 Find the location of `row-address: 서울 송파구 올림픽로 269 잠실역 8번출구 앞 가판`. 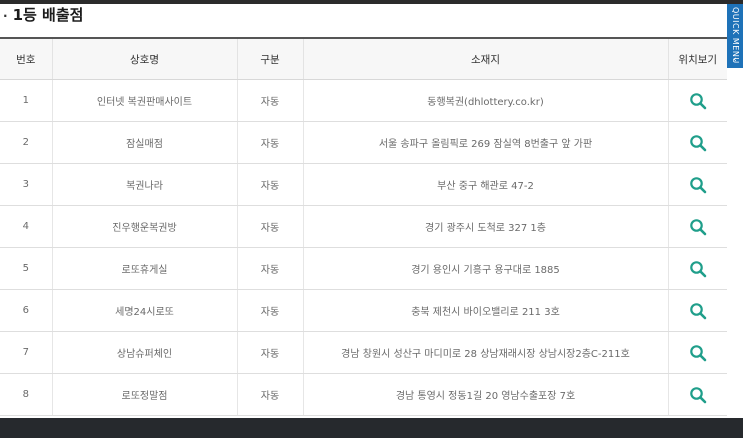

row-address: 서울 송파구 올림픽로 269 잠실역 8번출구 앞 가판 is located at coordinates (485, 142).